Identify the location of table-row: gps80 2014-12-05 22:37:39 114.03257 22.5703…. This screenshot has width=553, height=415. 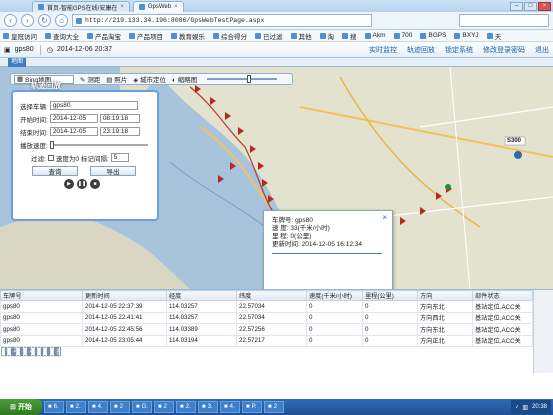
(266, 306).